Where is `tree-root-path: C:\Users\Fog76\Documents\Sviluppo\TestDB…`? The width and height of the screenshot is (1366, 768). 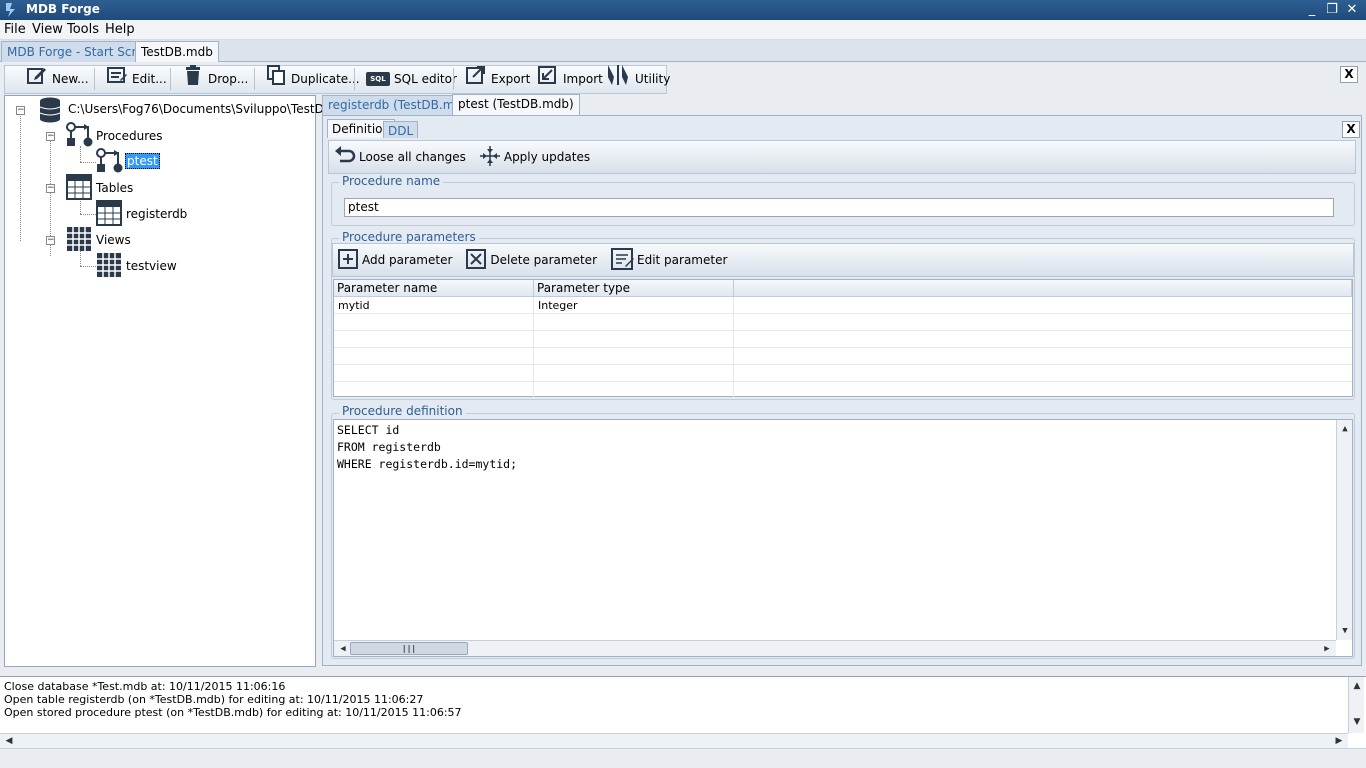 tree-root-path: C:\Users\Fog76\Documents\Sviluppo\TestDB… is located at coordinates (215, 109).